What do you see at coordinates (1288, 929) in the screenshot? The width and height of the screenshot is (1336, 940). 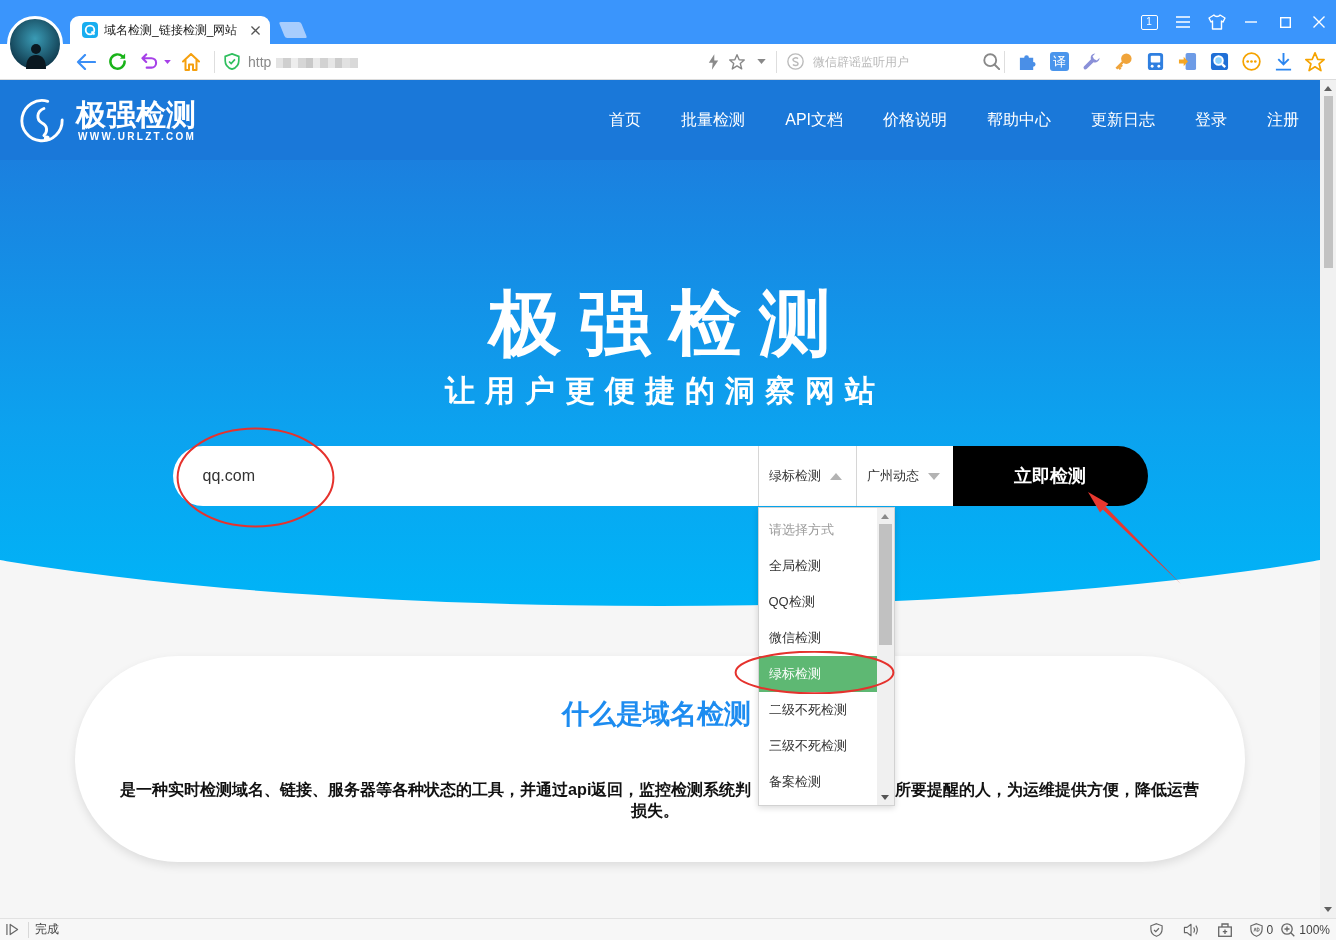 I see `zoom-in-icon` at bounding box center [1288, 929].